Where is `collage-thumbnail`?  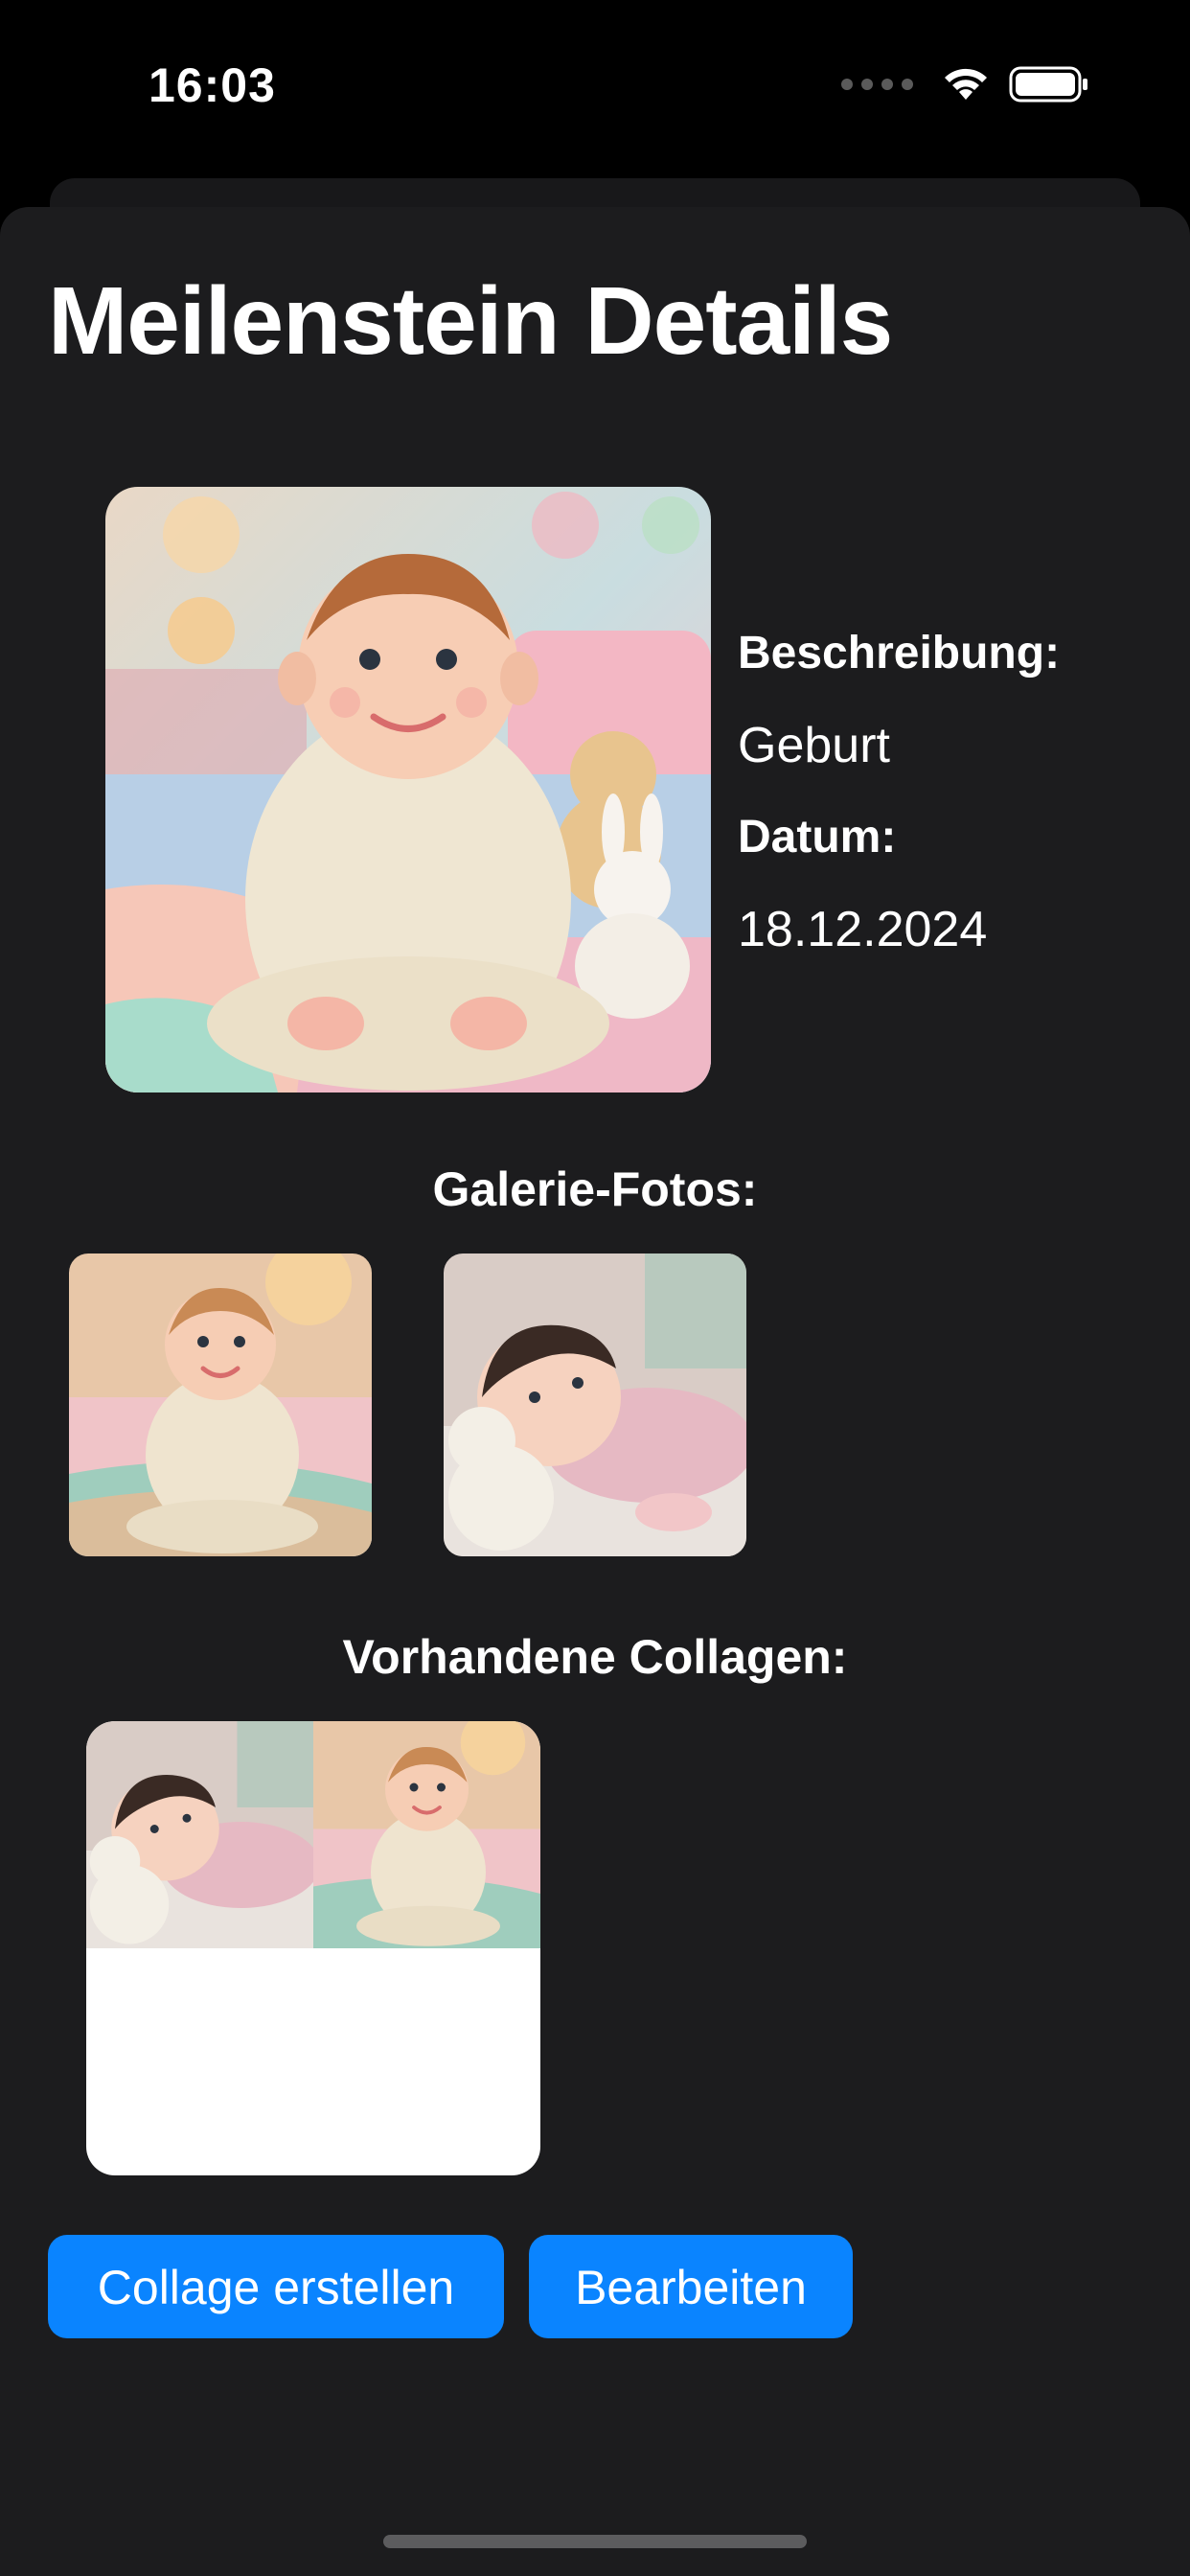
collage-thumbnail is located at coordinates (313, 1948).